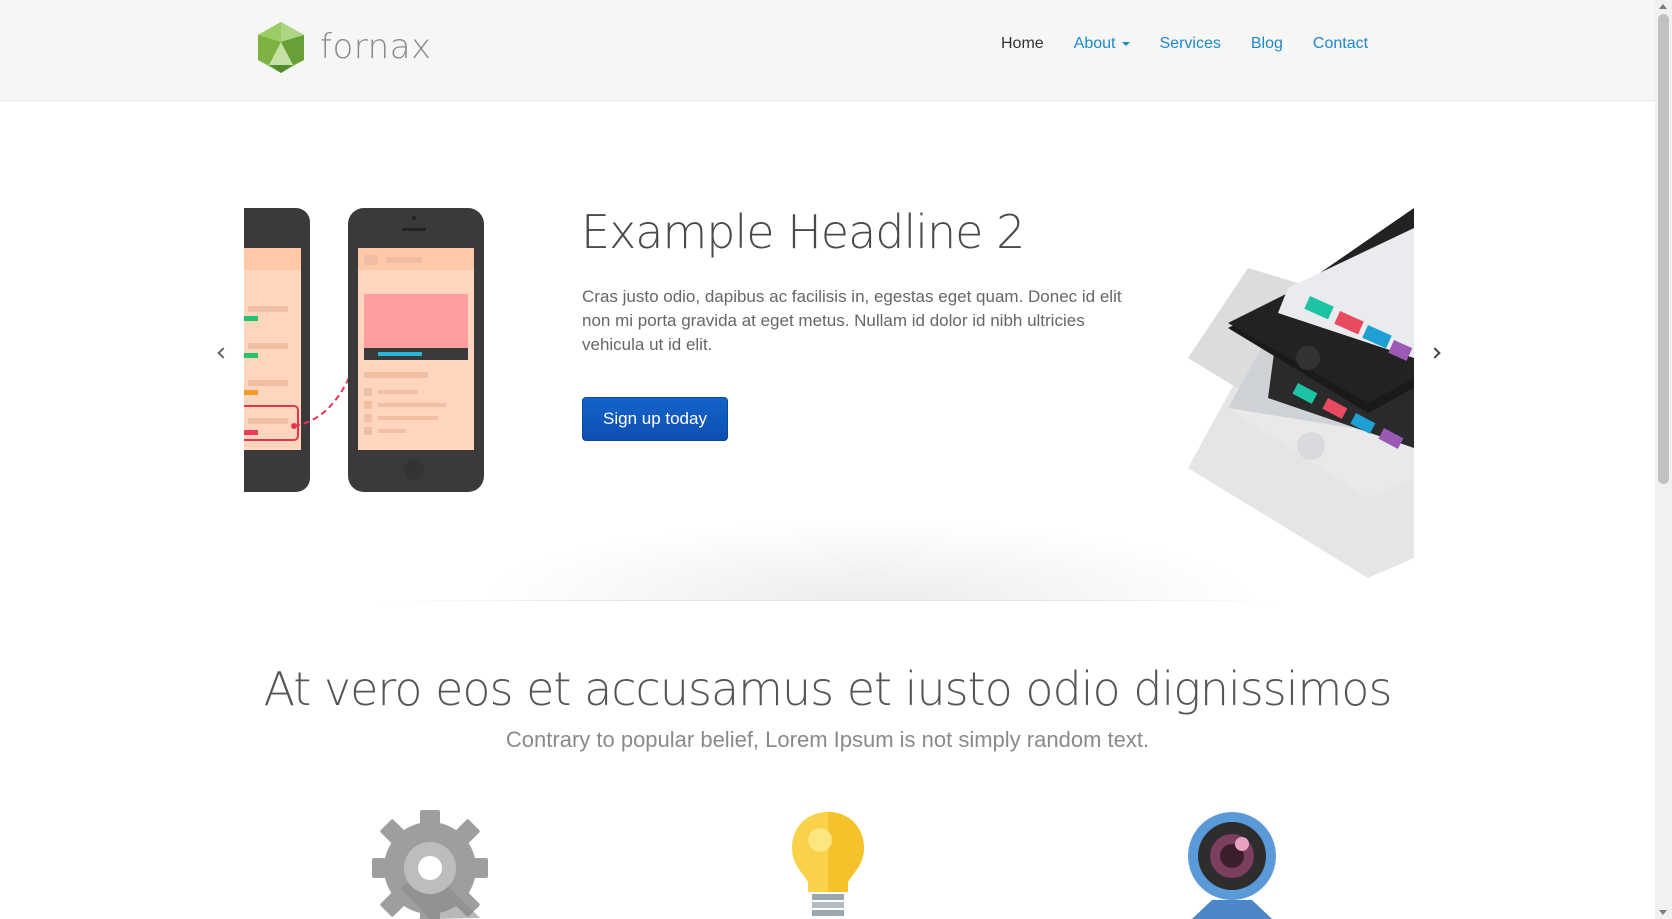  I want to click on main-nav: Home About Services Blog Contact, so click(1199, 44).